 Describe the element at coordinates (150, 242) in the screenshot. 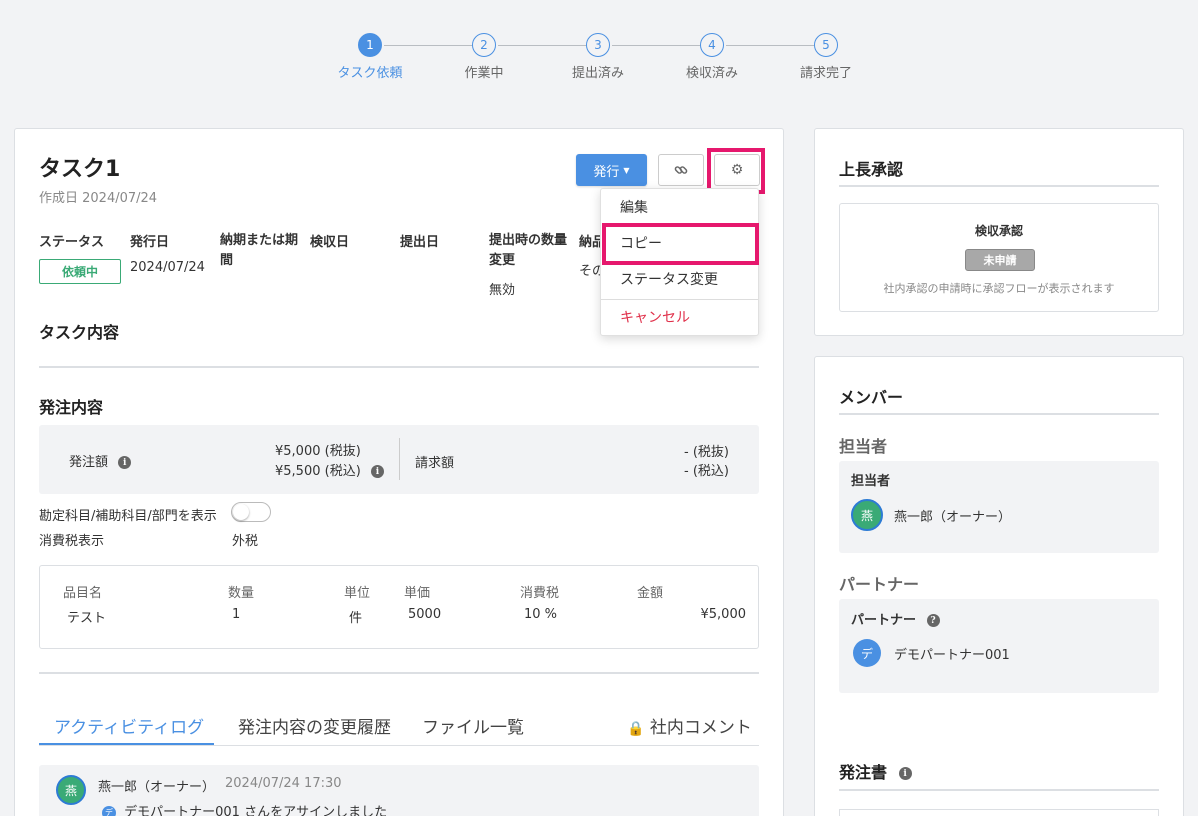

I see `issue-date-label: 発行日` at that location.